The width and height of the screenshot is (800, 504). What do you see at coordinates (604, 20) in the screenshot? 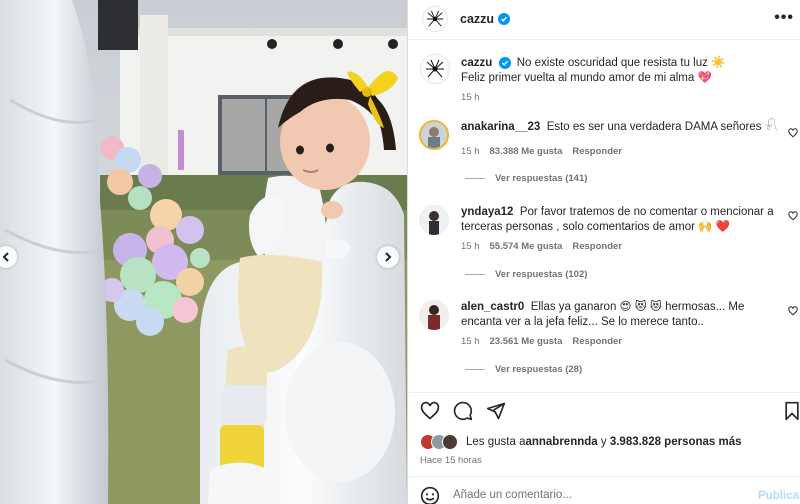
I see `post-header: cazzu •••` at bounding box center [604, 20].